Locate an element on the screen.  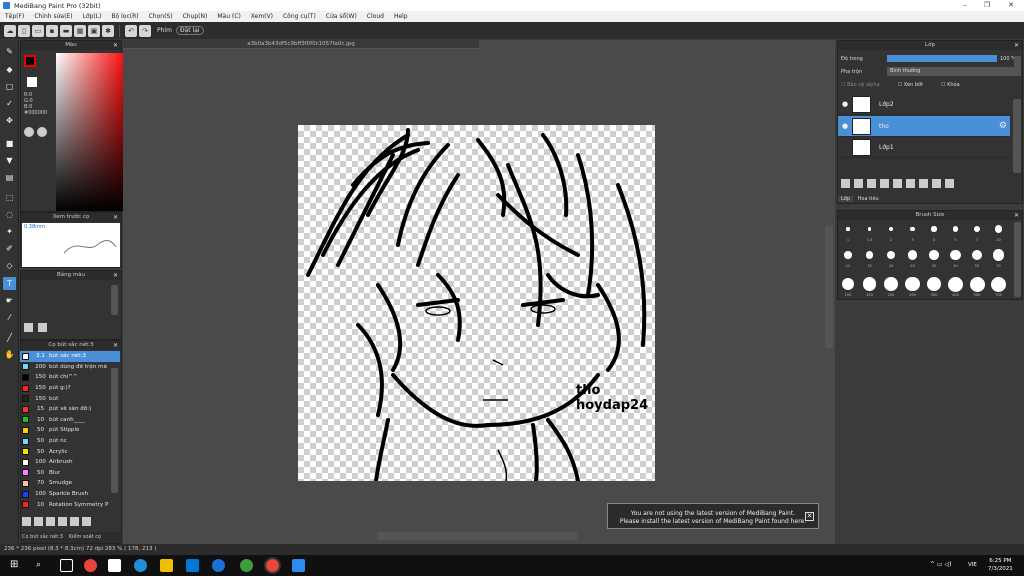
foreground-color-swatch is located at coordinates (30, 61).